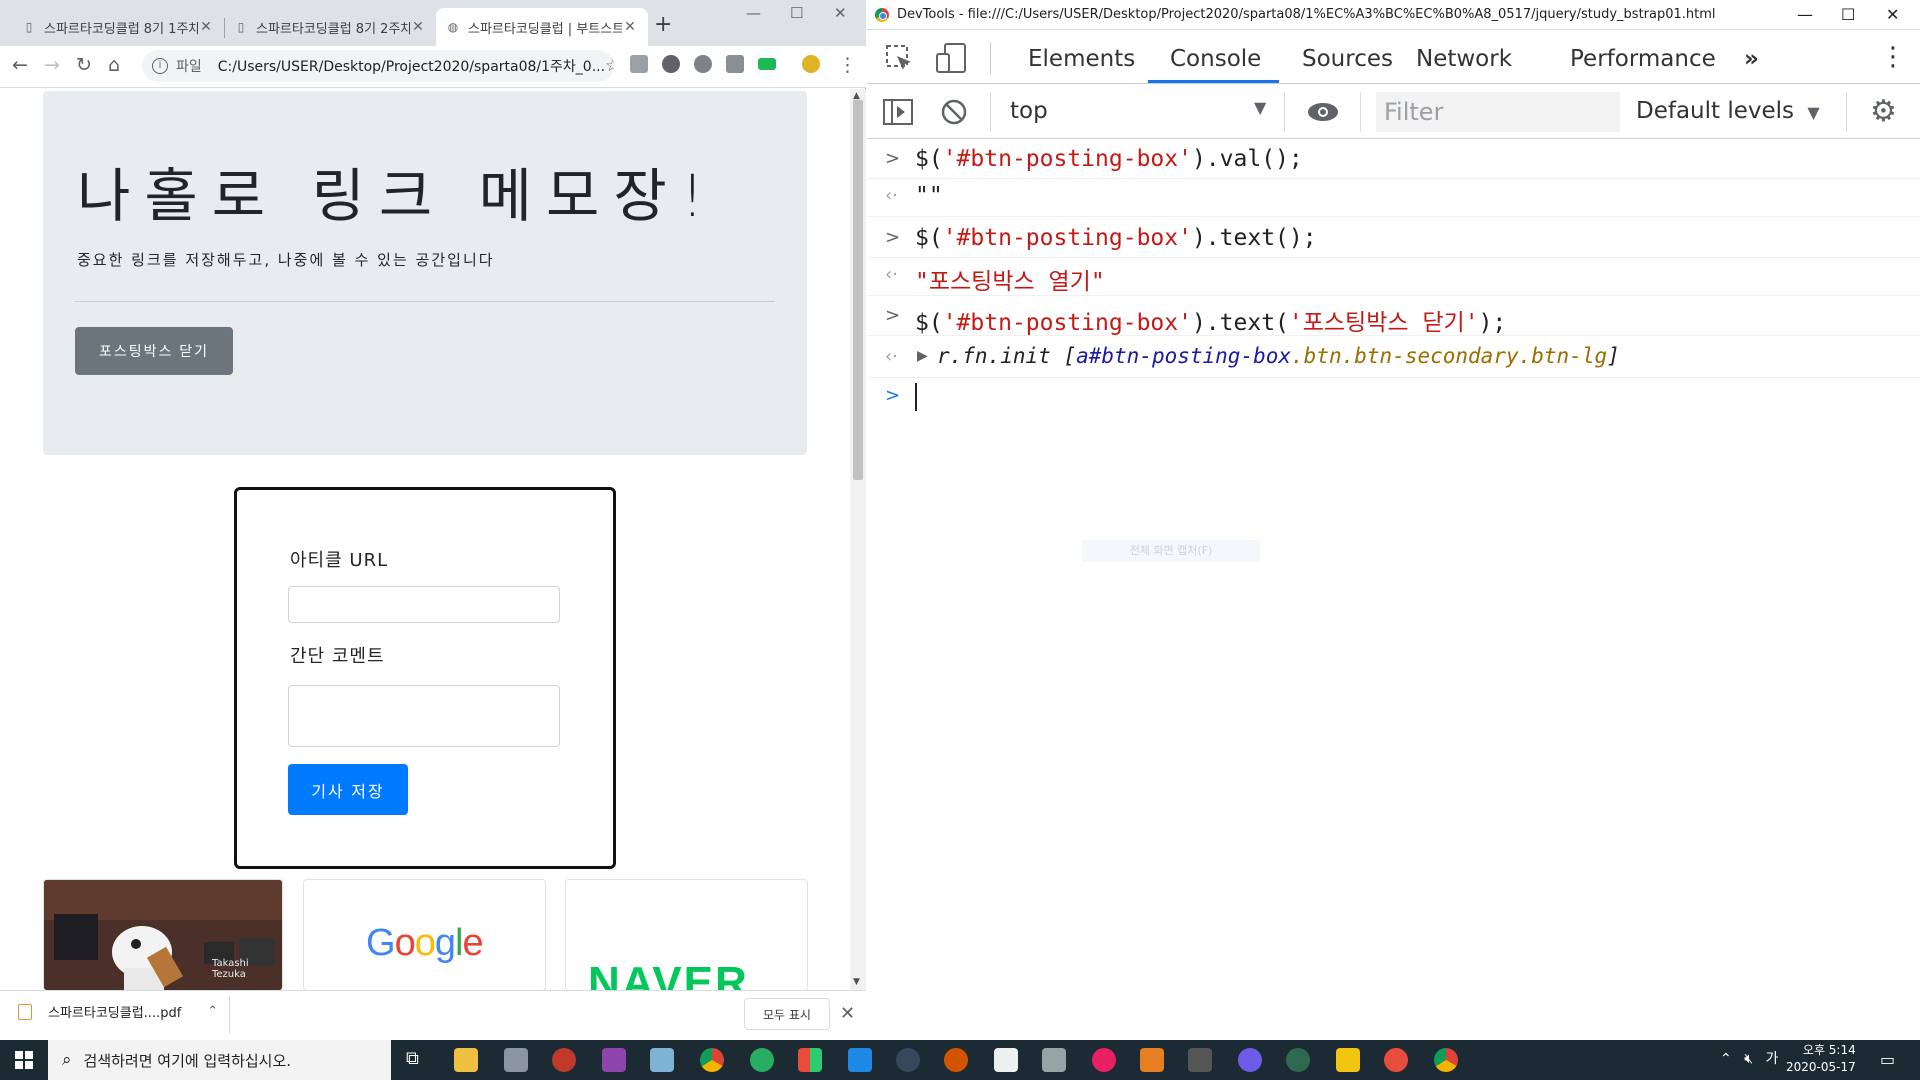 This screenshot has height=1080, width=1920. I want to click on live-expression-eye-icon, so click(1323, 112).